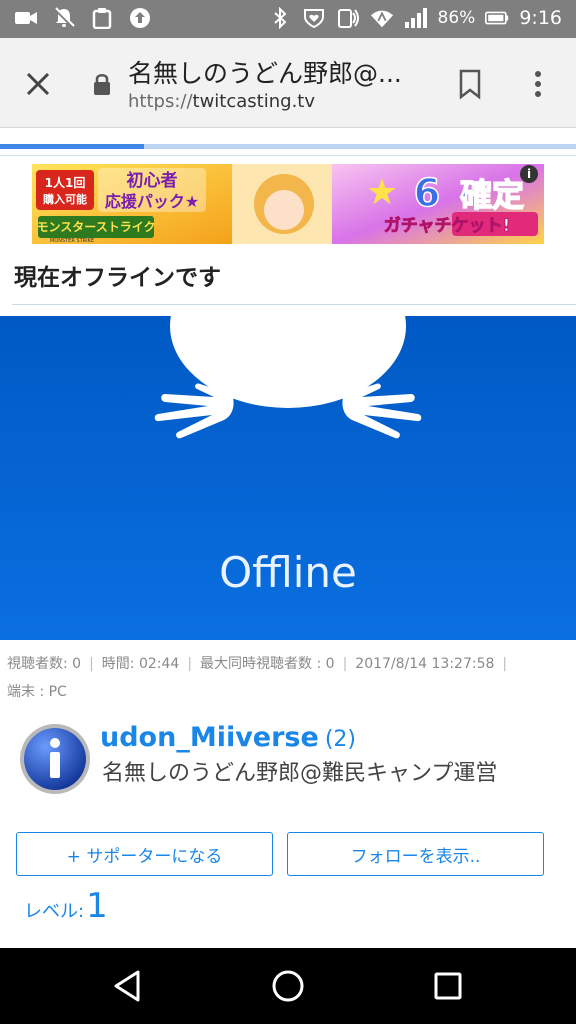 The height and width of the screenshot is (1024, 576). I want to click on max-viewers: 最大同時視聴者数 : 0, so click(267, 664).